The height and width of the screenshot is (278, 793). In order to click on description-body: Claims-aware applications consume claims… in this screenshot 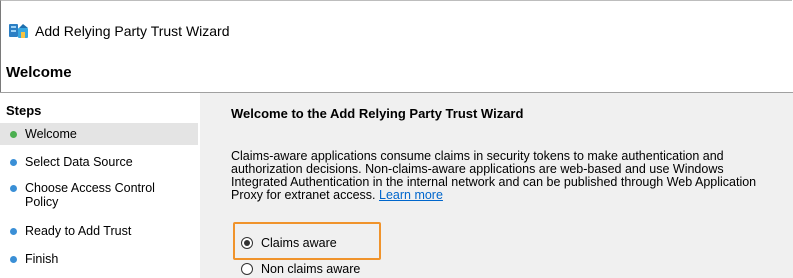, I will do `click(494, 175)`.